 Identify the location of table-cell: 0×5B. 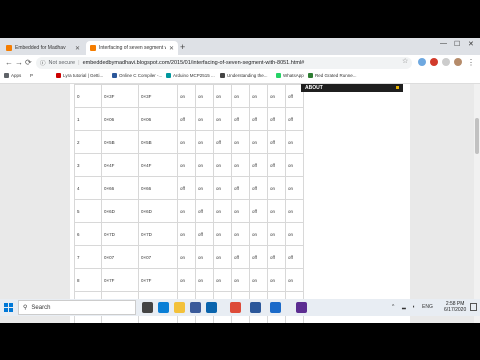
(158, 142).